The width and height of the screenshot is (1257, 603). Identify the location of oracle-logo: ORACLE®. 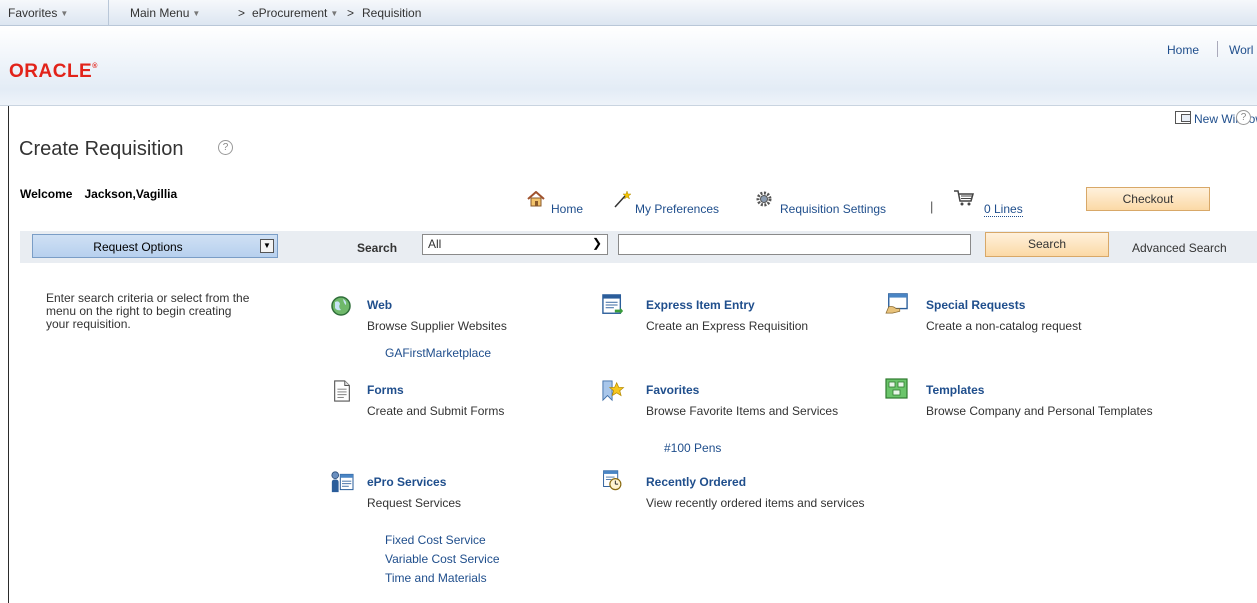
(53, 72).